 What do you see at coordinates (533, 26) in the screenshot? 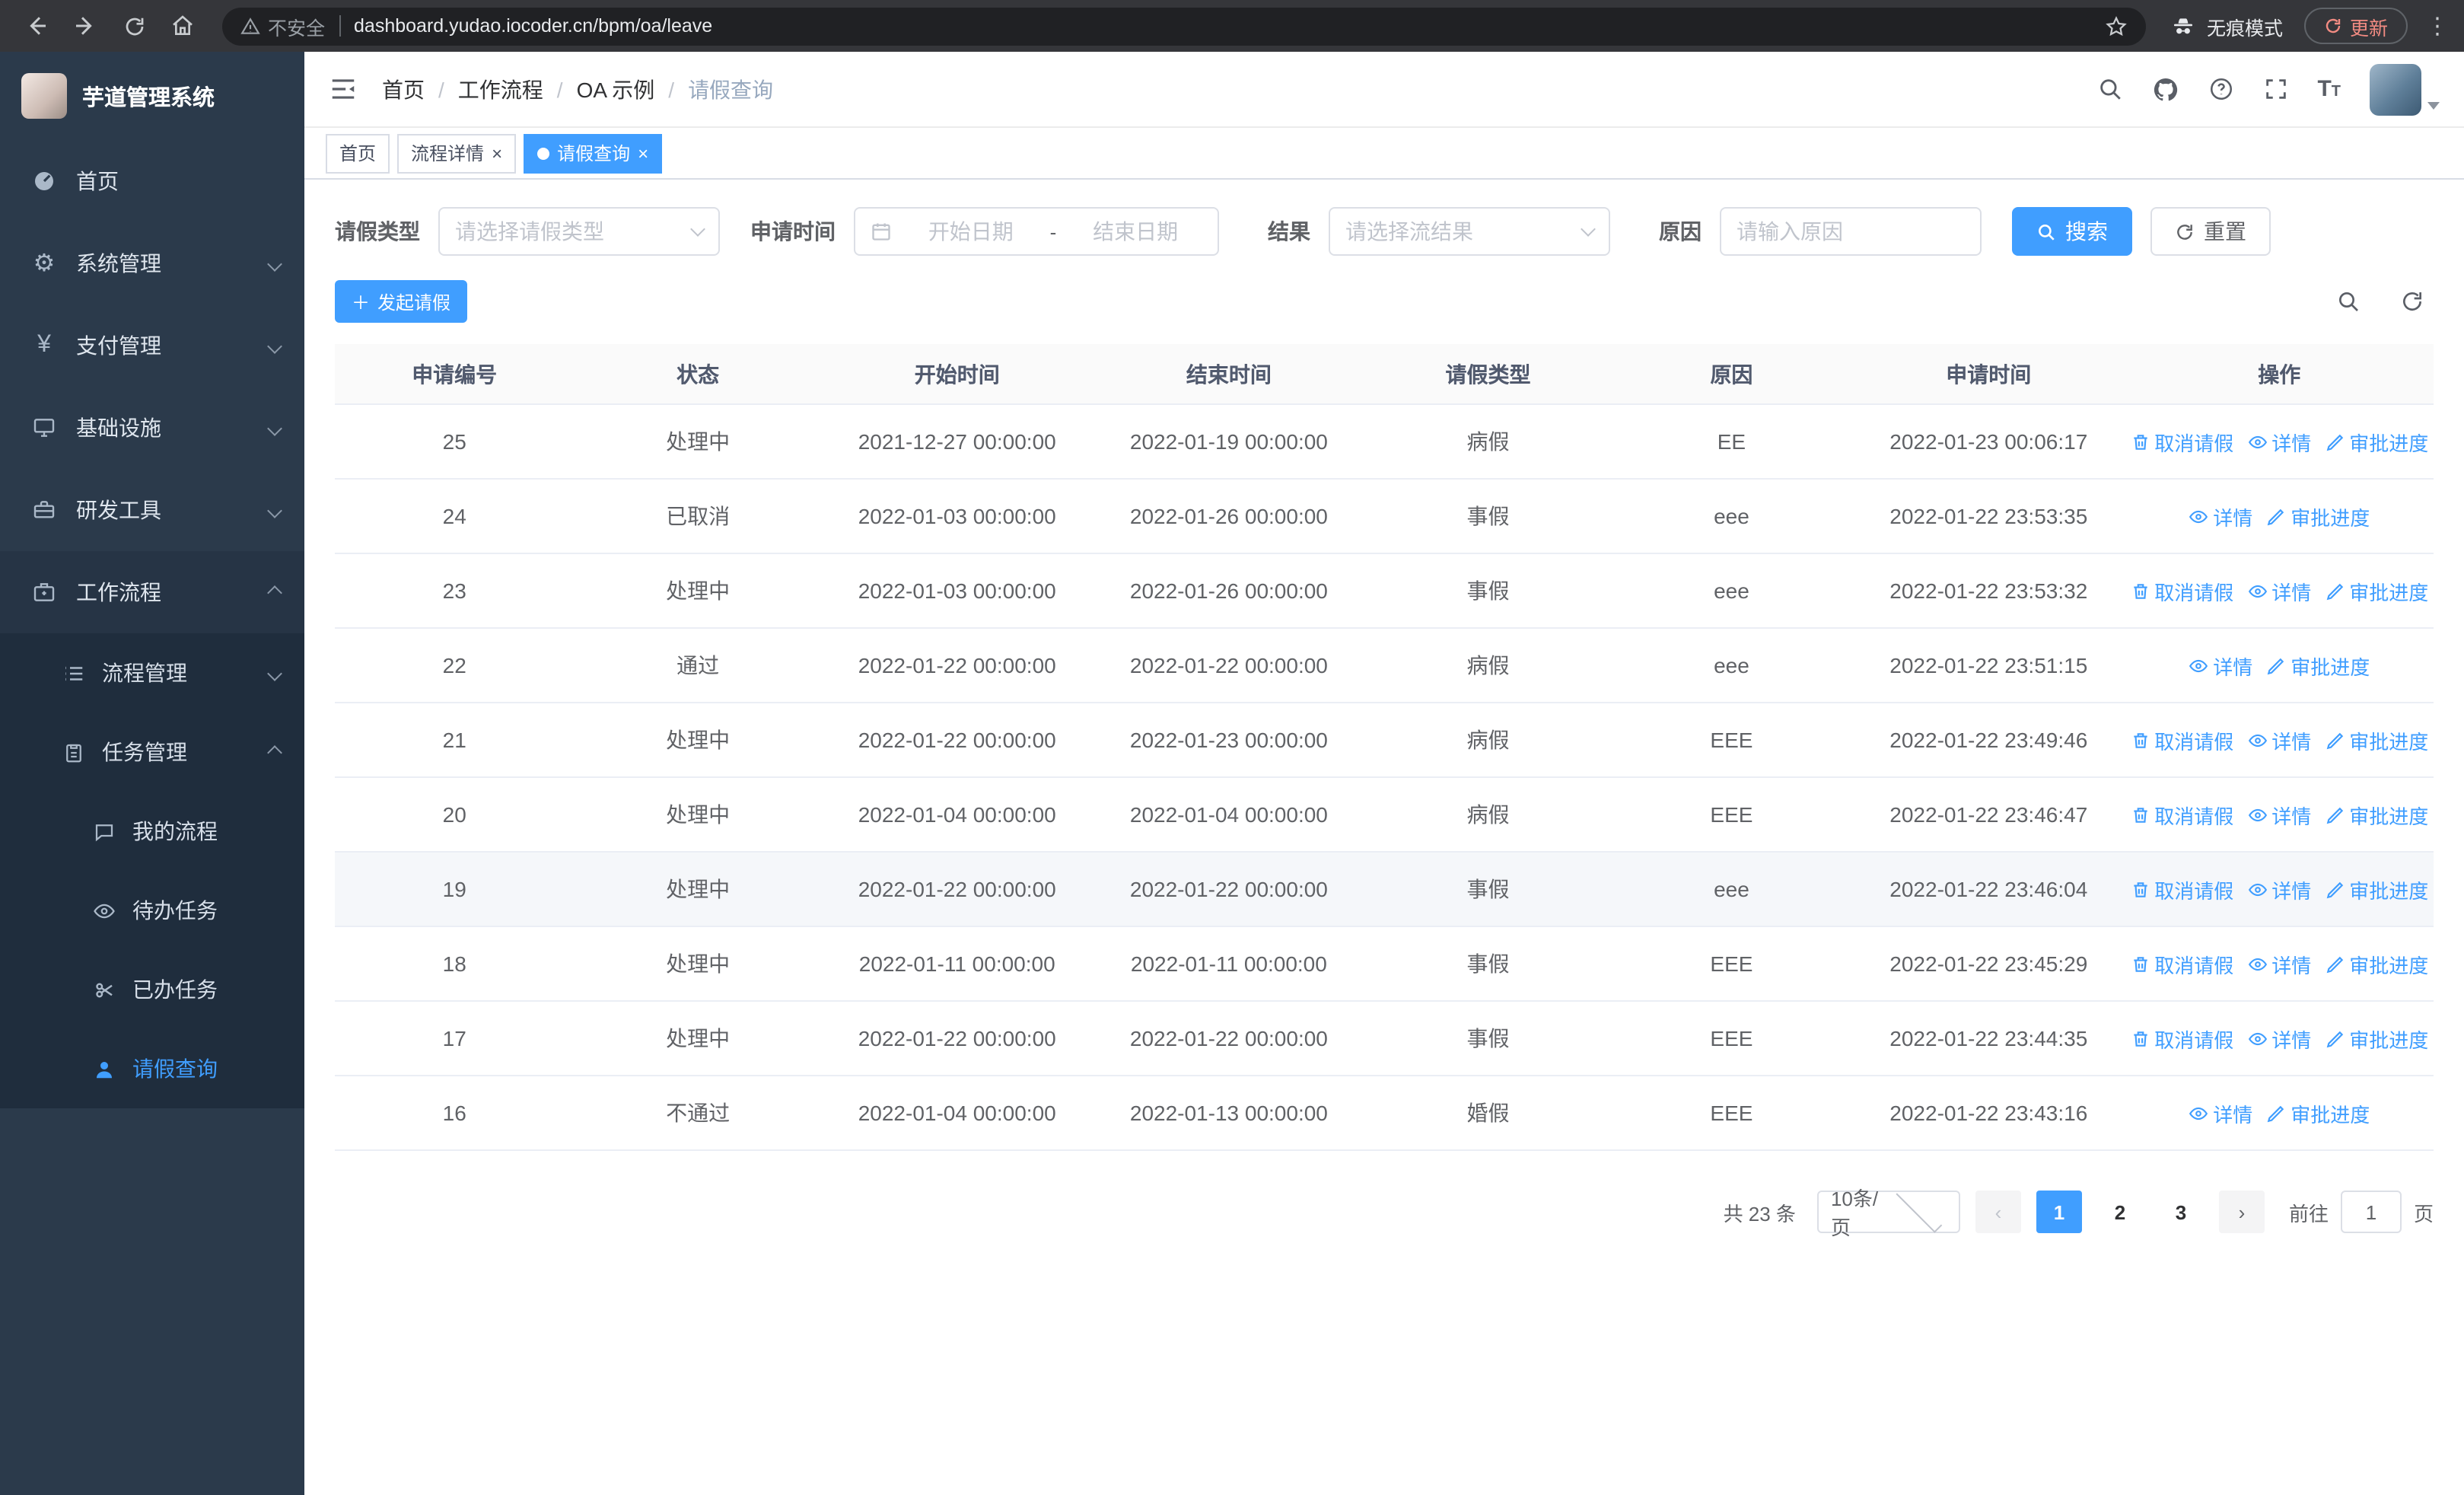
I see `url-text: dashboard.yudao.iocoder.cn/bpm/oa/leave` at bounding box center [533, 26].